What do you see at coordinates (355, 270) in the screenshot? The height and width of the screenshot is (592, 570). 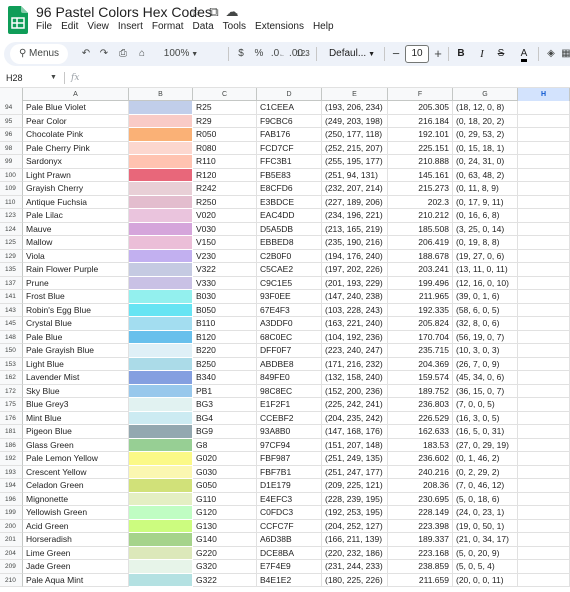 I see `cell-rgb-value: (197, 202, 226)` at bounding box center [355, 270].